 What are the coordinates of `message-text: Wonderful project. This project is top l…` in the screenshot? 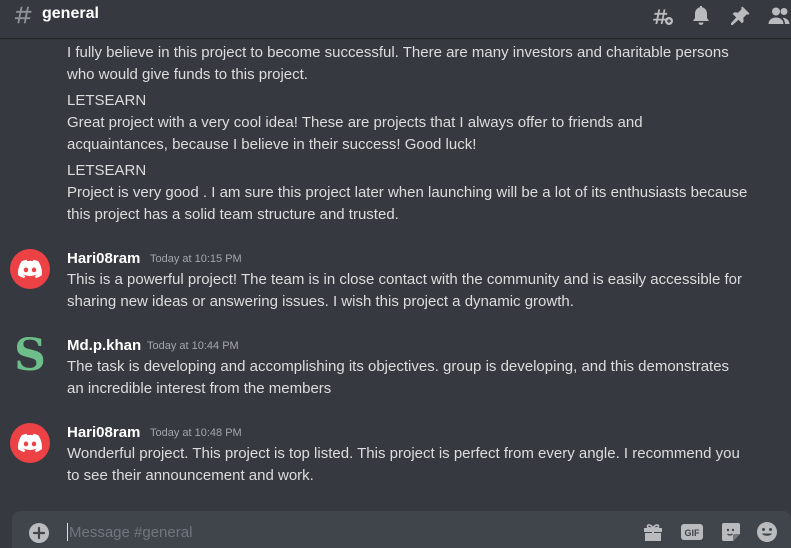 It's located at (403, 453).